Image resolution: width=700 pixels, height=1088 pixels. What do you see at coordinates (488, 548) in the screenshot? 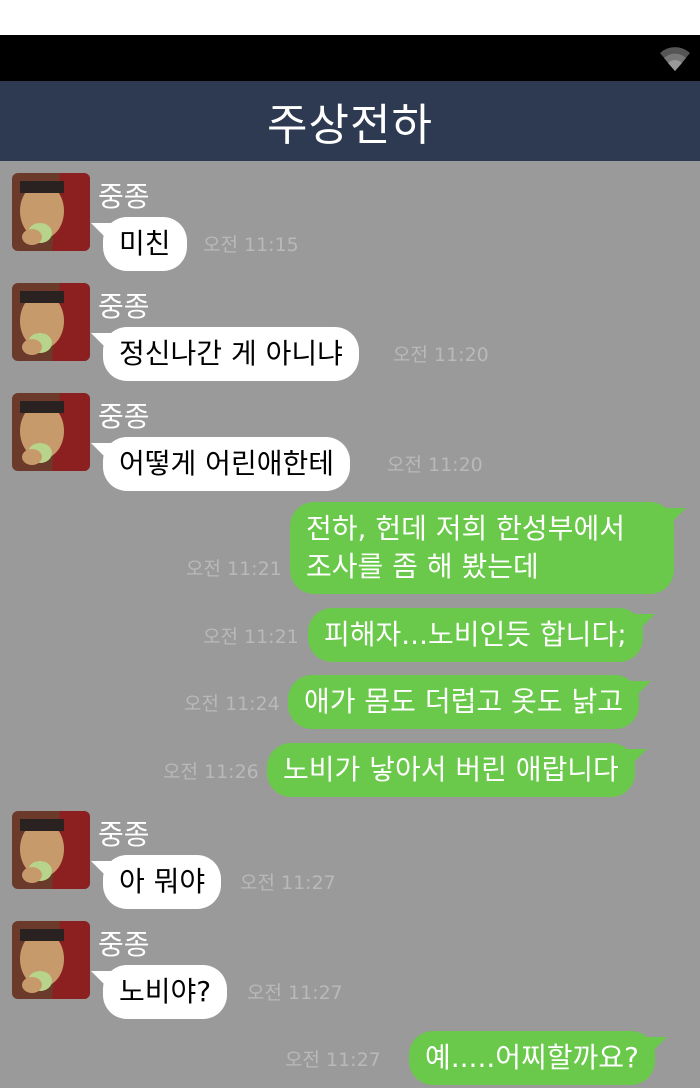
I see `outgoing-message: 전하, 헌데 저희 한성부에서 조사를 좀 해 봤는데` at bounding box center [488, 548].